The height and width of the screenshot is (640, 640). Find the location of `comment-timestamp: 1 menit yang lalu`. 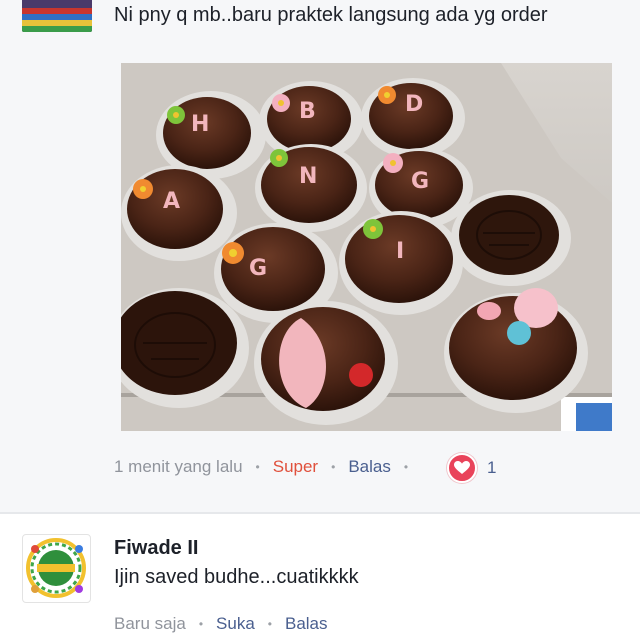

comment-timestamp: 1 menit yang lalu is located at coordinates (178, 466).